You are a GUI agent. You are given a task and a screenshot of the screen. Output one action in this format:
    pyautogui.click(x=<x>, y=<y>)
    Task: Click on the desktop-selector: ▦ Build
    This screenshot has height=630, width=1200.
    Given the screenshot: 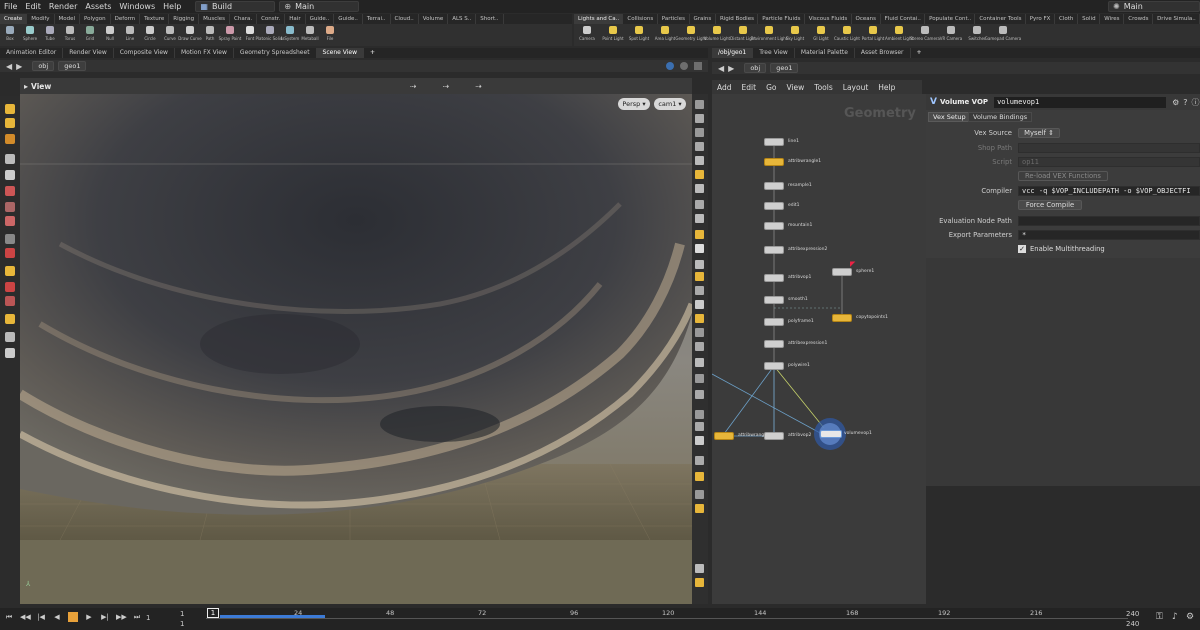 What is the action you would take?
    pyautogui.click(x=235, y=6)
    